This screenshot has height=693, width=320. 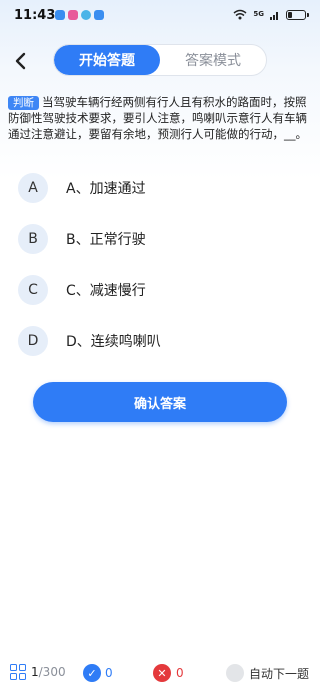 What do you see at coordinates (52, 672) in the screenshot?
I see `progress-total: /300` at bounding box center [52, 672].